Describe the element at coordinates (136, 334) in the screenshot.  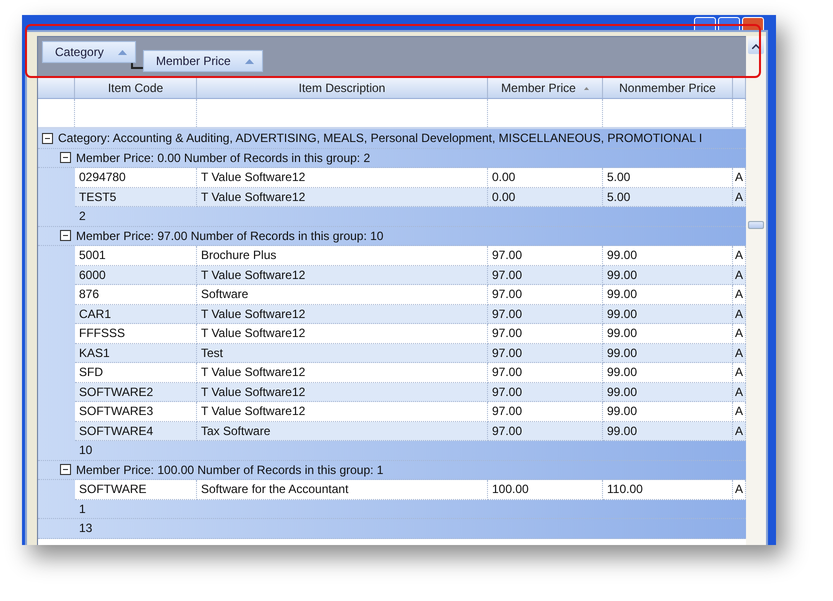
I see `table-cell: FFFSSS` at that location.